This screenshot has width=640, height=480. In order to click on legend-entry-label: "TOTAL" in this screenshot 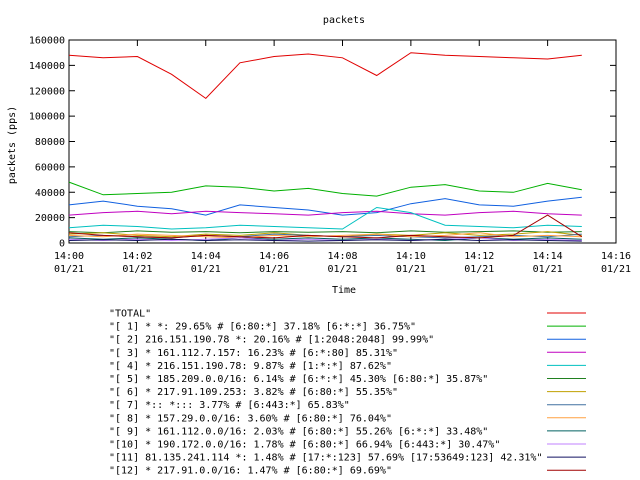, I will do `click(130, 314)`.